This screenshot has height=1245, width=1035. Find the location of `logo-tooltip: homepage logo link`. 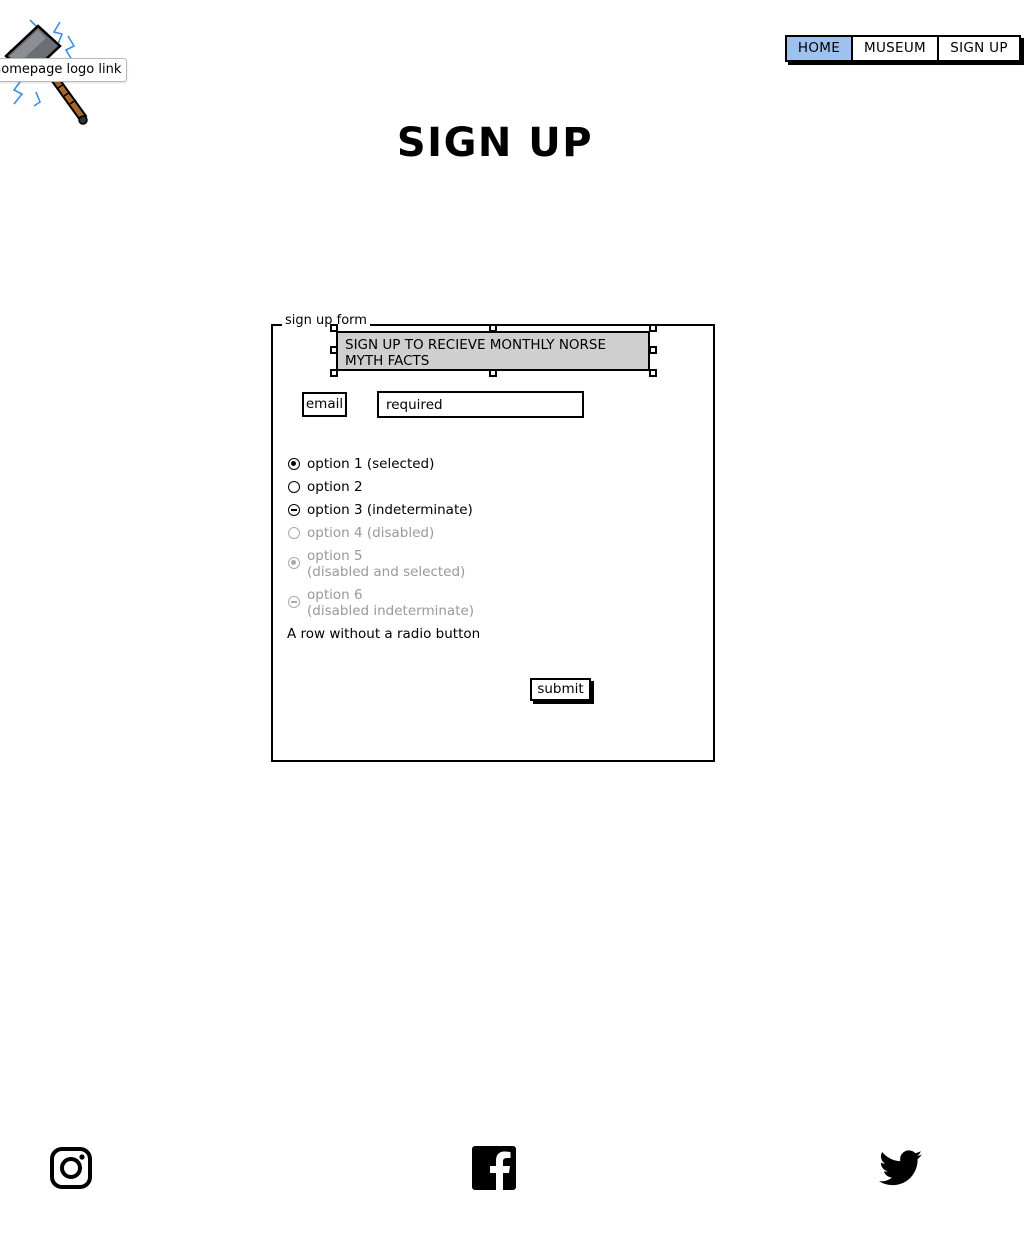

logo-tooltip: homepage logo link is located at coordinates (64, 70).